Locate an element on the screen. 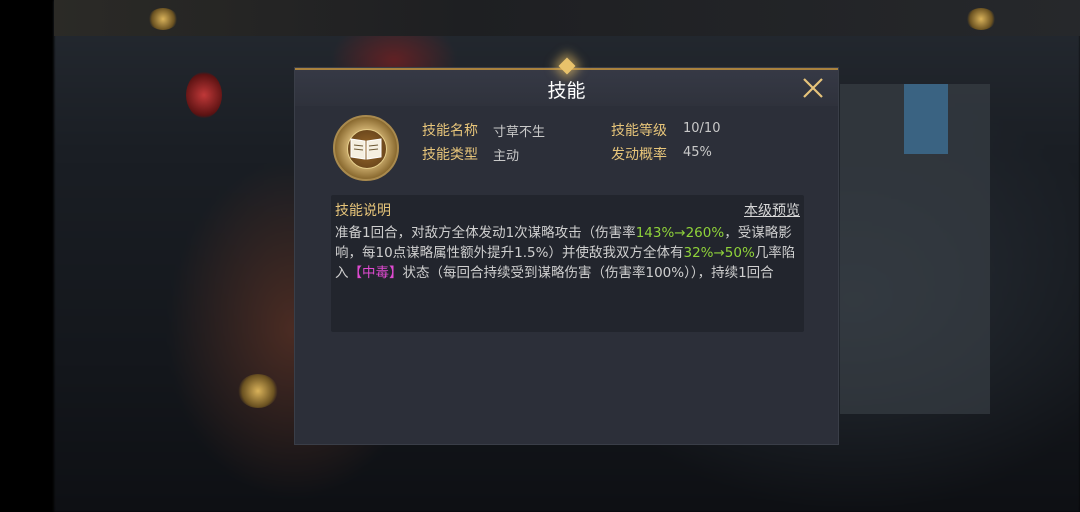 The height and width of the screenshot is (512, 1080). skill-level-value: 10/10 is located at coordinates (702, 128).